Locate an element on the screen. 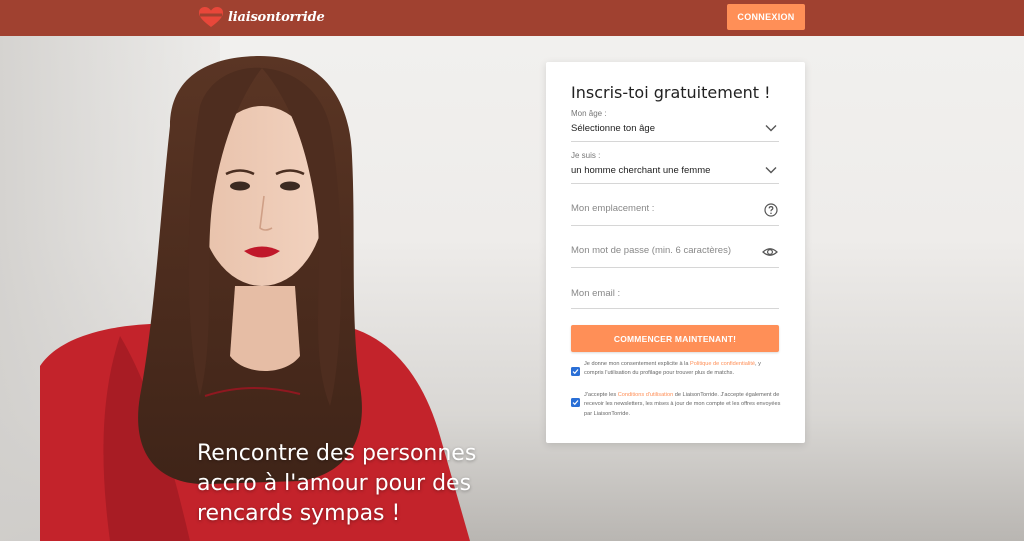 The width and height of the screenshot is (1024, 541). privacy-policy-link: Politique de confidentialité is located at coordinates (722, 364).